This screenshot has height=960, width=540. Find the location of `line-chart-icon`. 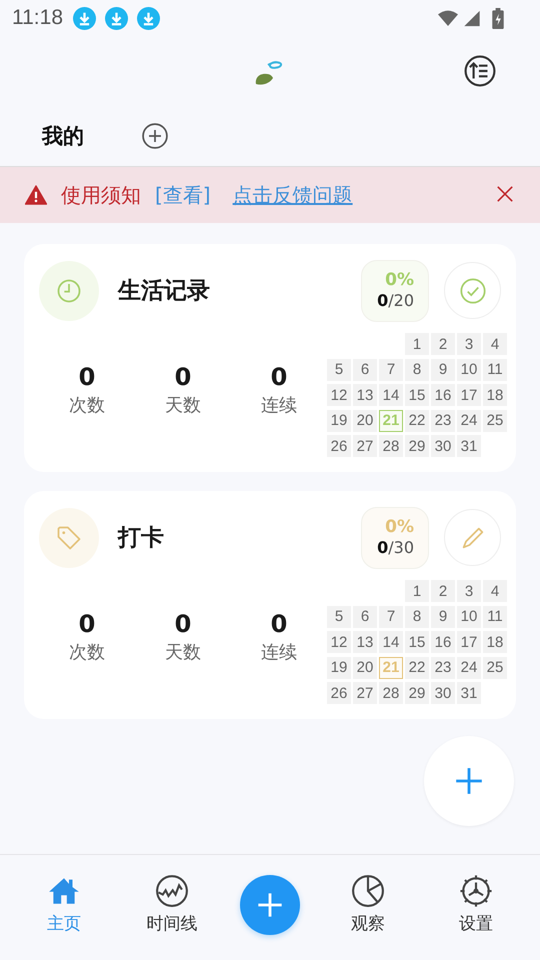

line-chart-icon is located at coordinates (172, 891).